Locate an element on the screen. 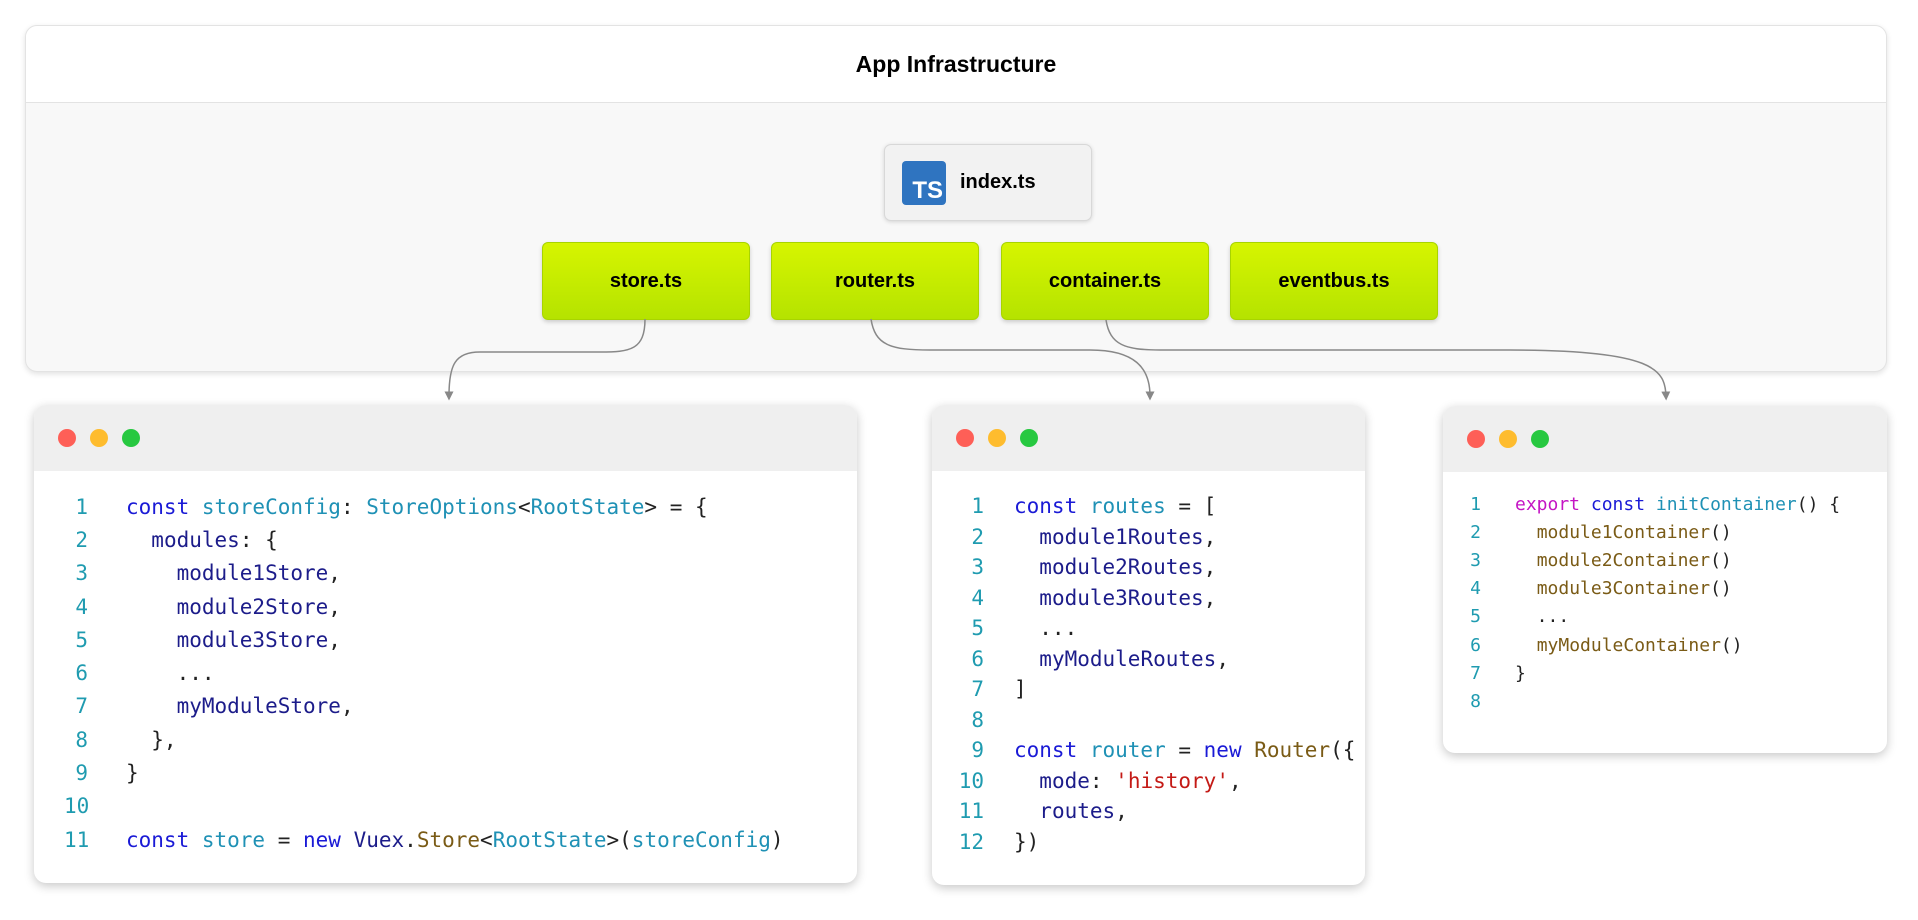  container-connector-arrow is located at coordinates (1388, 360).